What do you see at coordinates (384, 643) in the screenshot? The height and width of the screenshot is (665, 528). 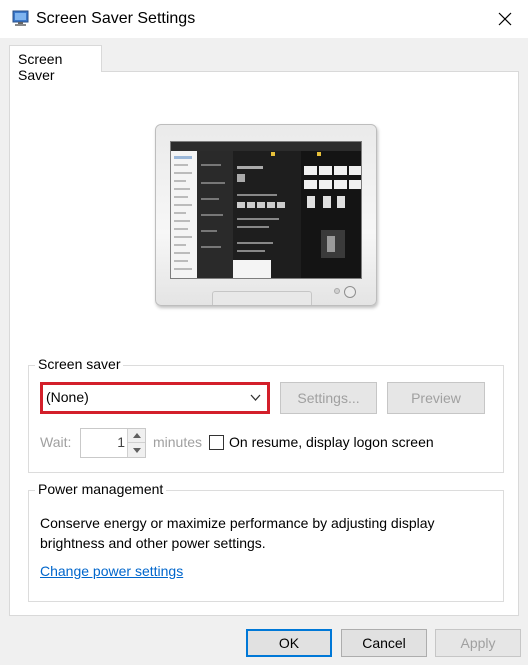 I see `cancel-button: Cancel` at bounding box center [384, 643].